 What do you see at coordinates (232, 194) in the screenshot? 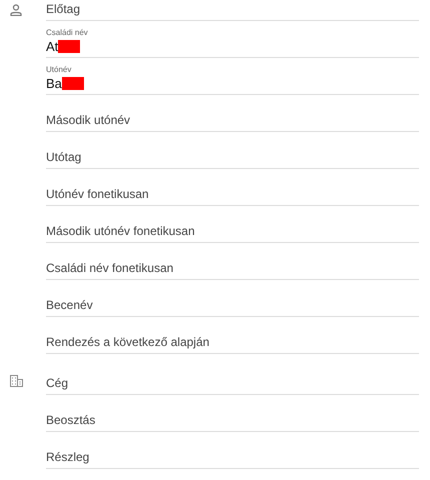
I see `text-field: Utónév fonetikusan` at bounding box center [232, 194].